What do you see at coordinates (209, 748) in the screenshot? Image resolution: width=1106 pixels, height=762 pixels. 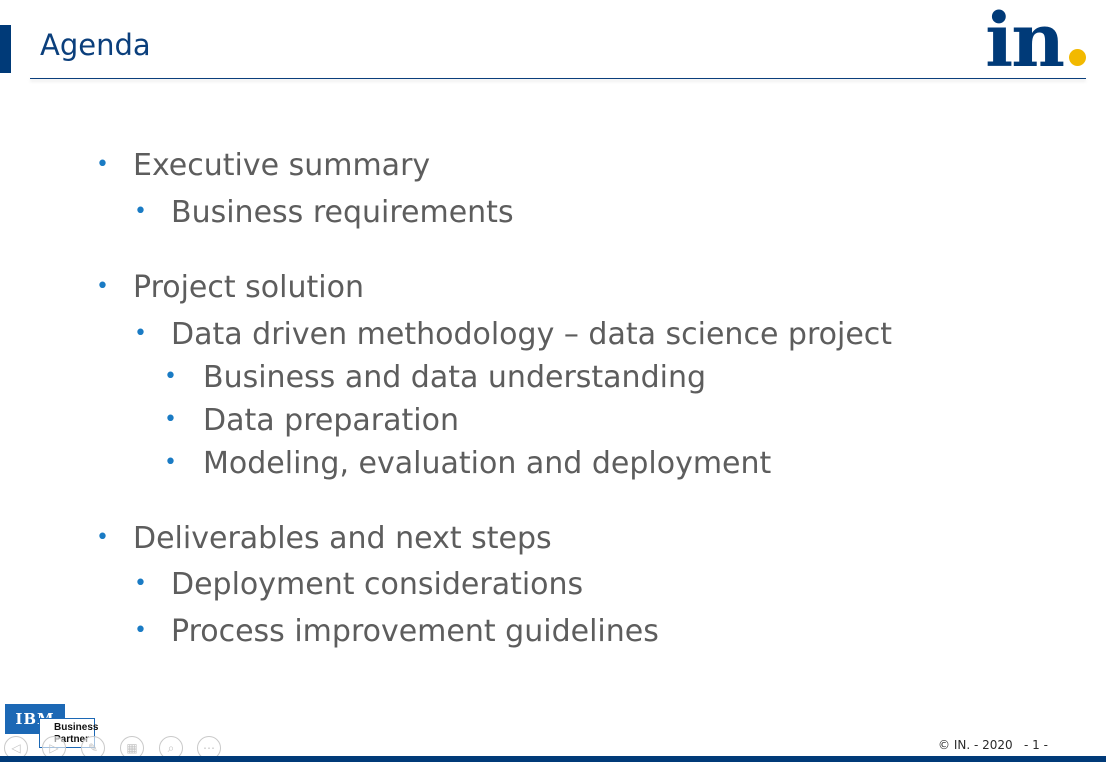 I see `more-icon: ⋯` at bounding box center [209, 748].